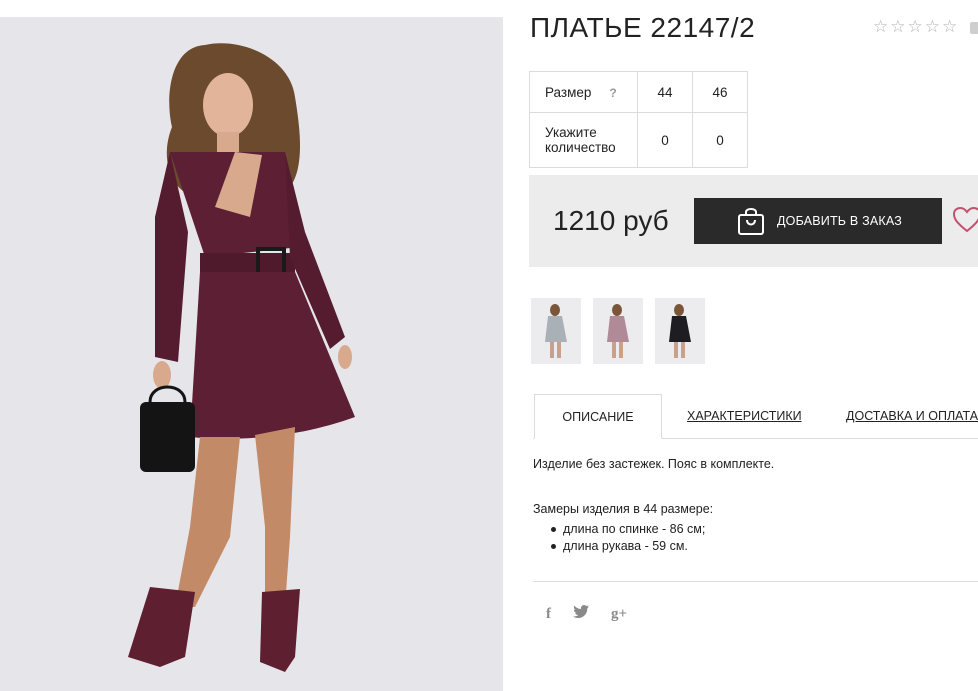 The height and width of the screenshot is (691, 978). I want to click on rating-stars: ☆ ☆ ☆ ☆ ☆, so click(915, 27).